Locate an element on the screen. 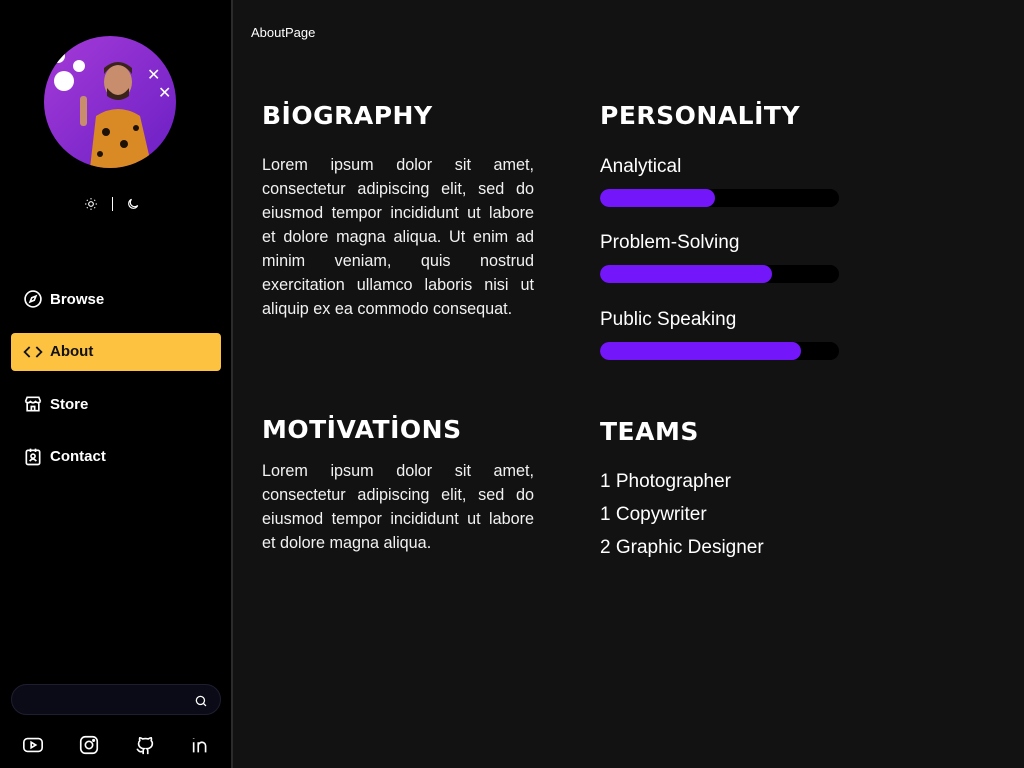 This screenshot has width=1024, height=768. instagram-icon is located at coordinates (89, 745).